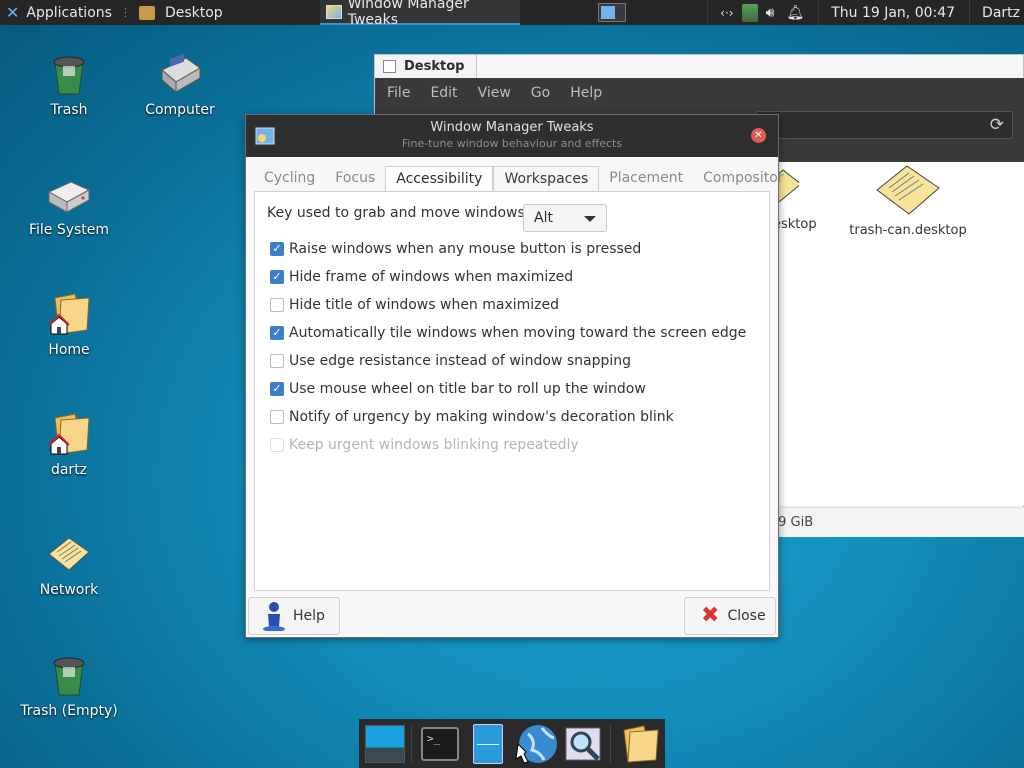 The image size is (1024, 768). Describe the element at coordinates (309, 616) in the screenshot. I see `help-label: Help` at that location.